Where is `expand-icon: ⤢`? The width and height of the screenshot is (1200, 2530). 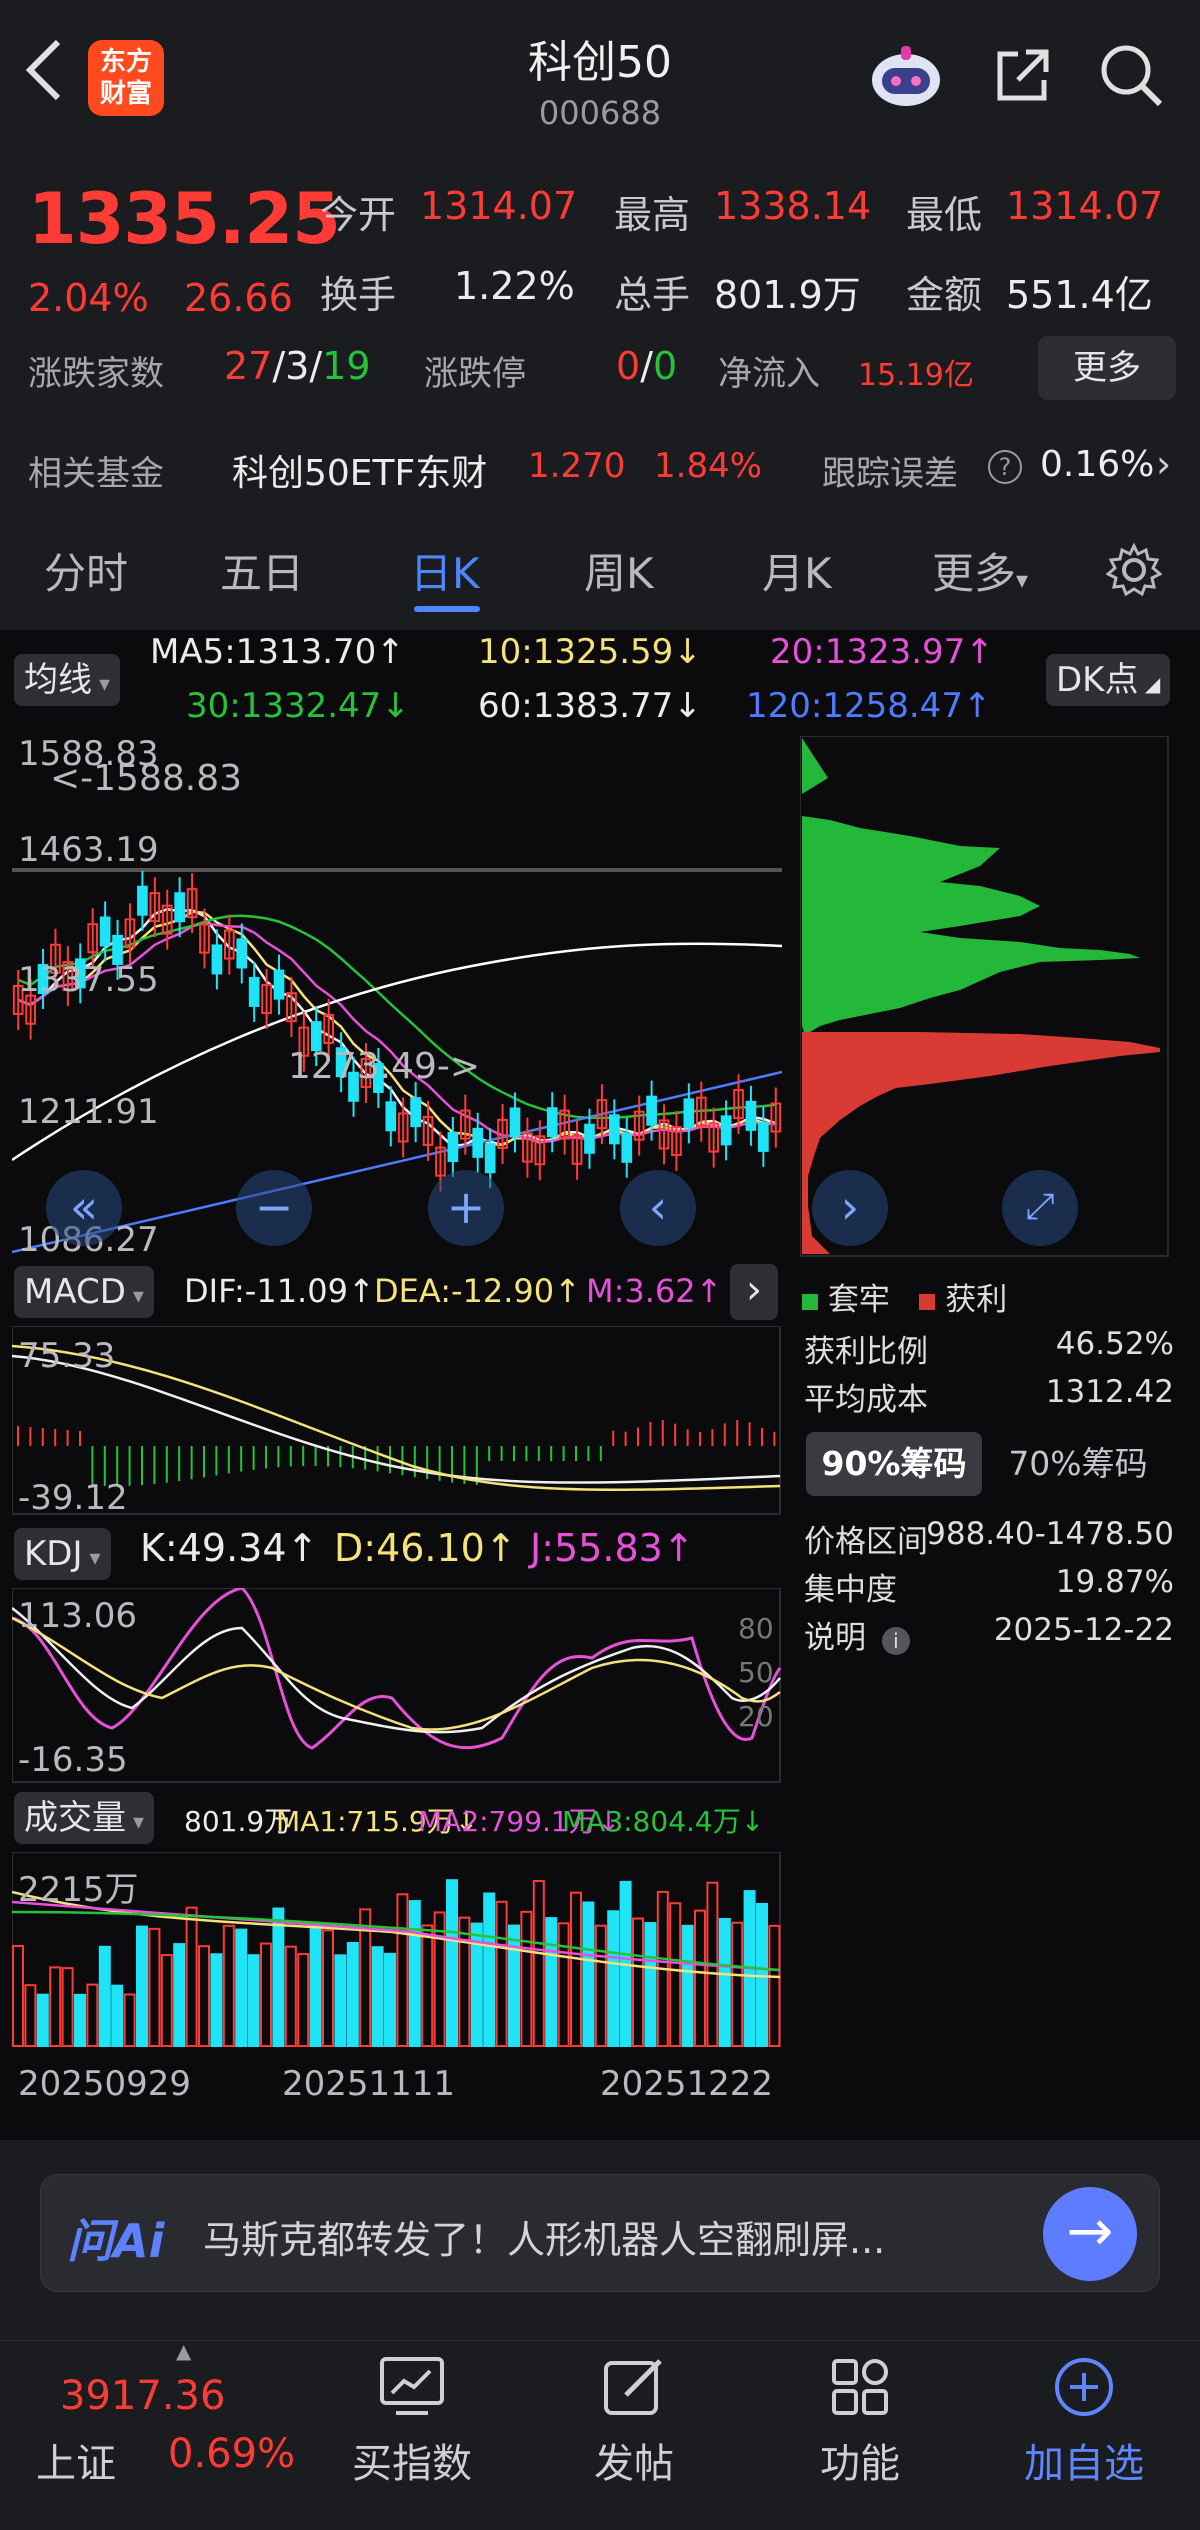
expand-icon: ⤢ is located at coordinates (1040, 1208).